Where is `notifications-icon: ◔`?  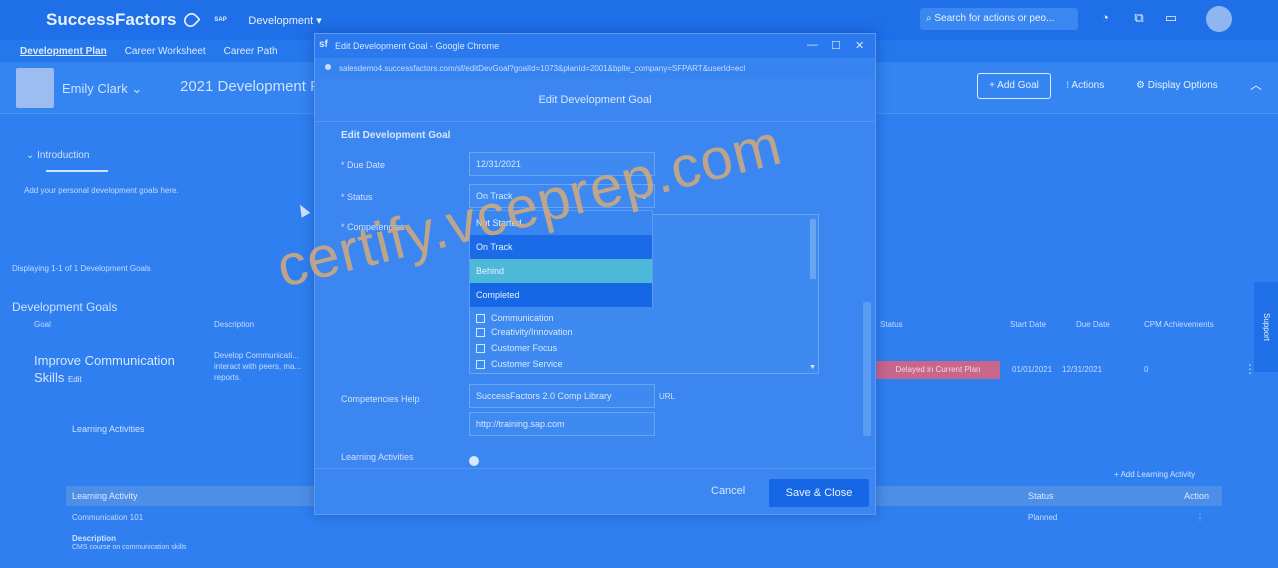
notifications-icon: ◔ is located at coordinates (1105, 18).